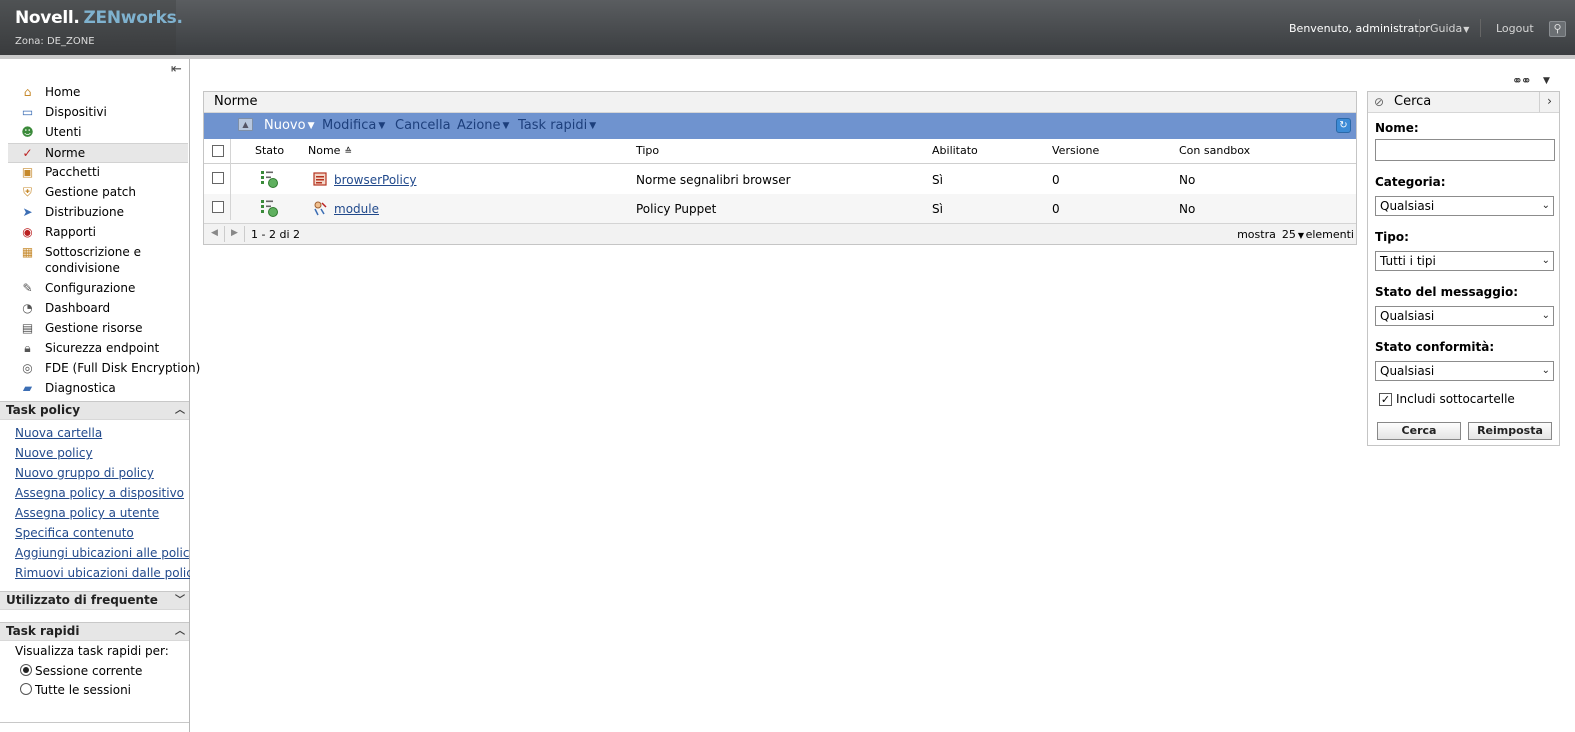 The width and height of the screenshot is (1575, 732). Describe the element at coordinates (123, 368) in the screenshot. I see `nav-label: FDE (Full Disk Encryption)` at that location.